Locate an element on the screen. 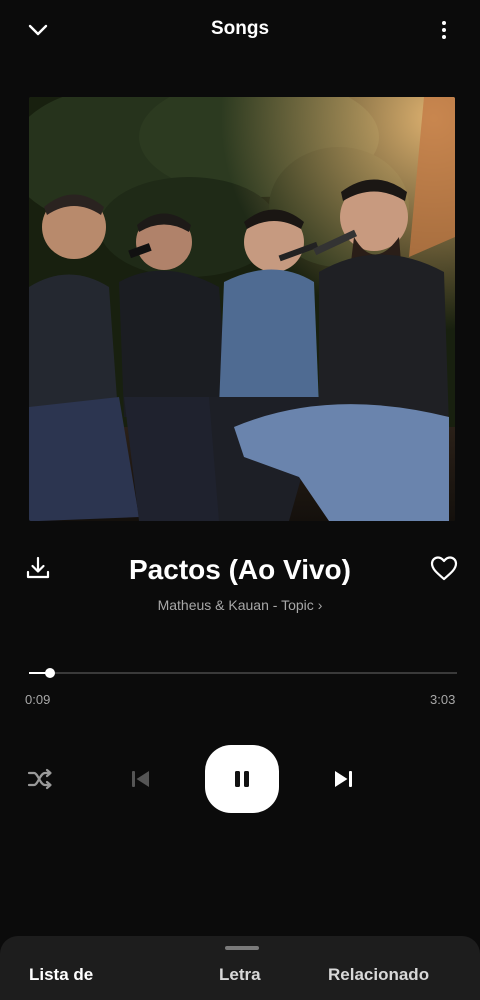 This screenshot has width=480, height=1000. page-title: Songs is located at coordinates (240, 28).